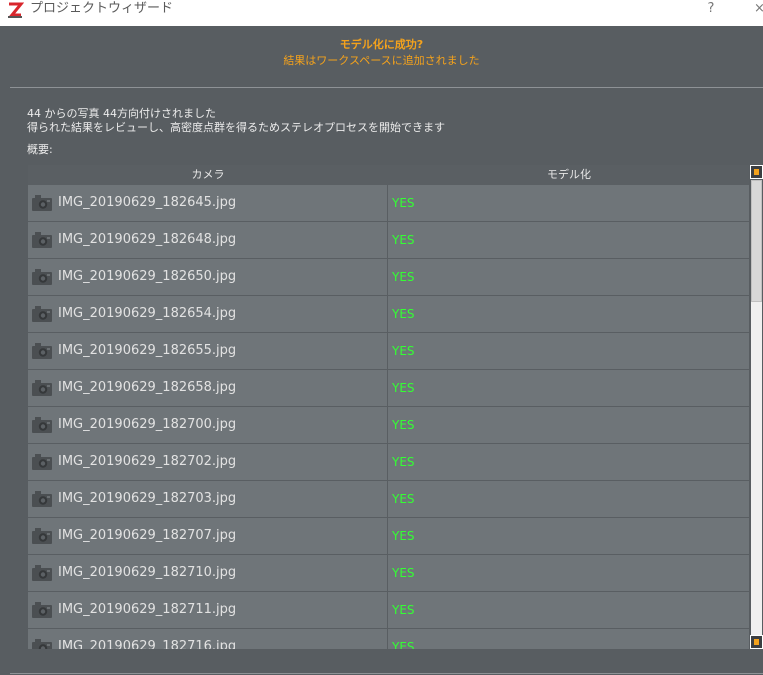  I want to click on scroll-track, so click(756, 407).